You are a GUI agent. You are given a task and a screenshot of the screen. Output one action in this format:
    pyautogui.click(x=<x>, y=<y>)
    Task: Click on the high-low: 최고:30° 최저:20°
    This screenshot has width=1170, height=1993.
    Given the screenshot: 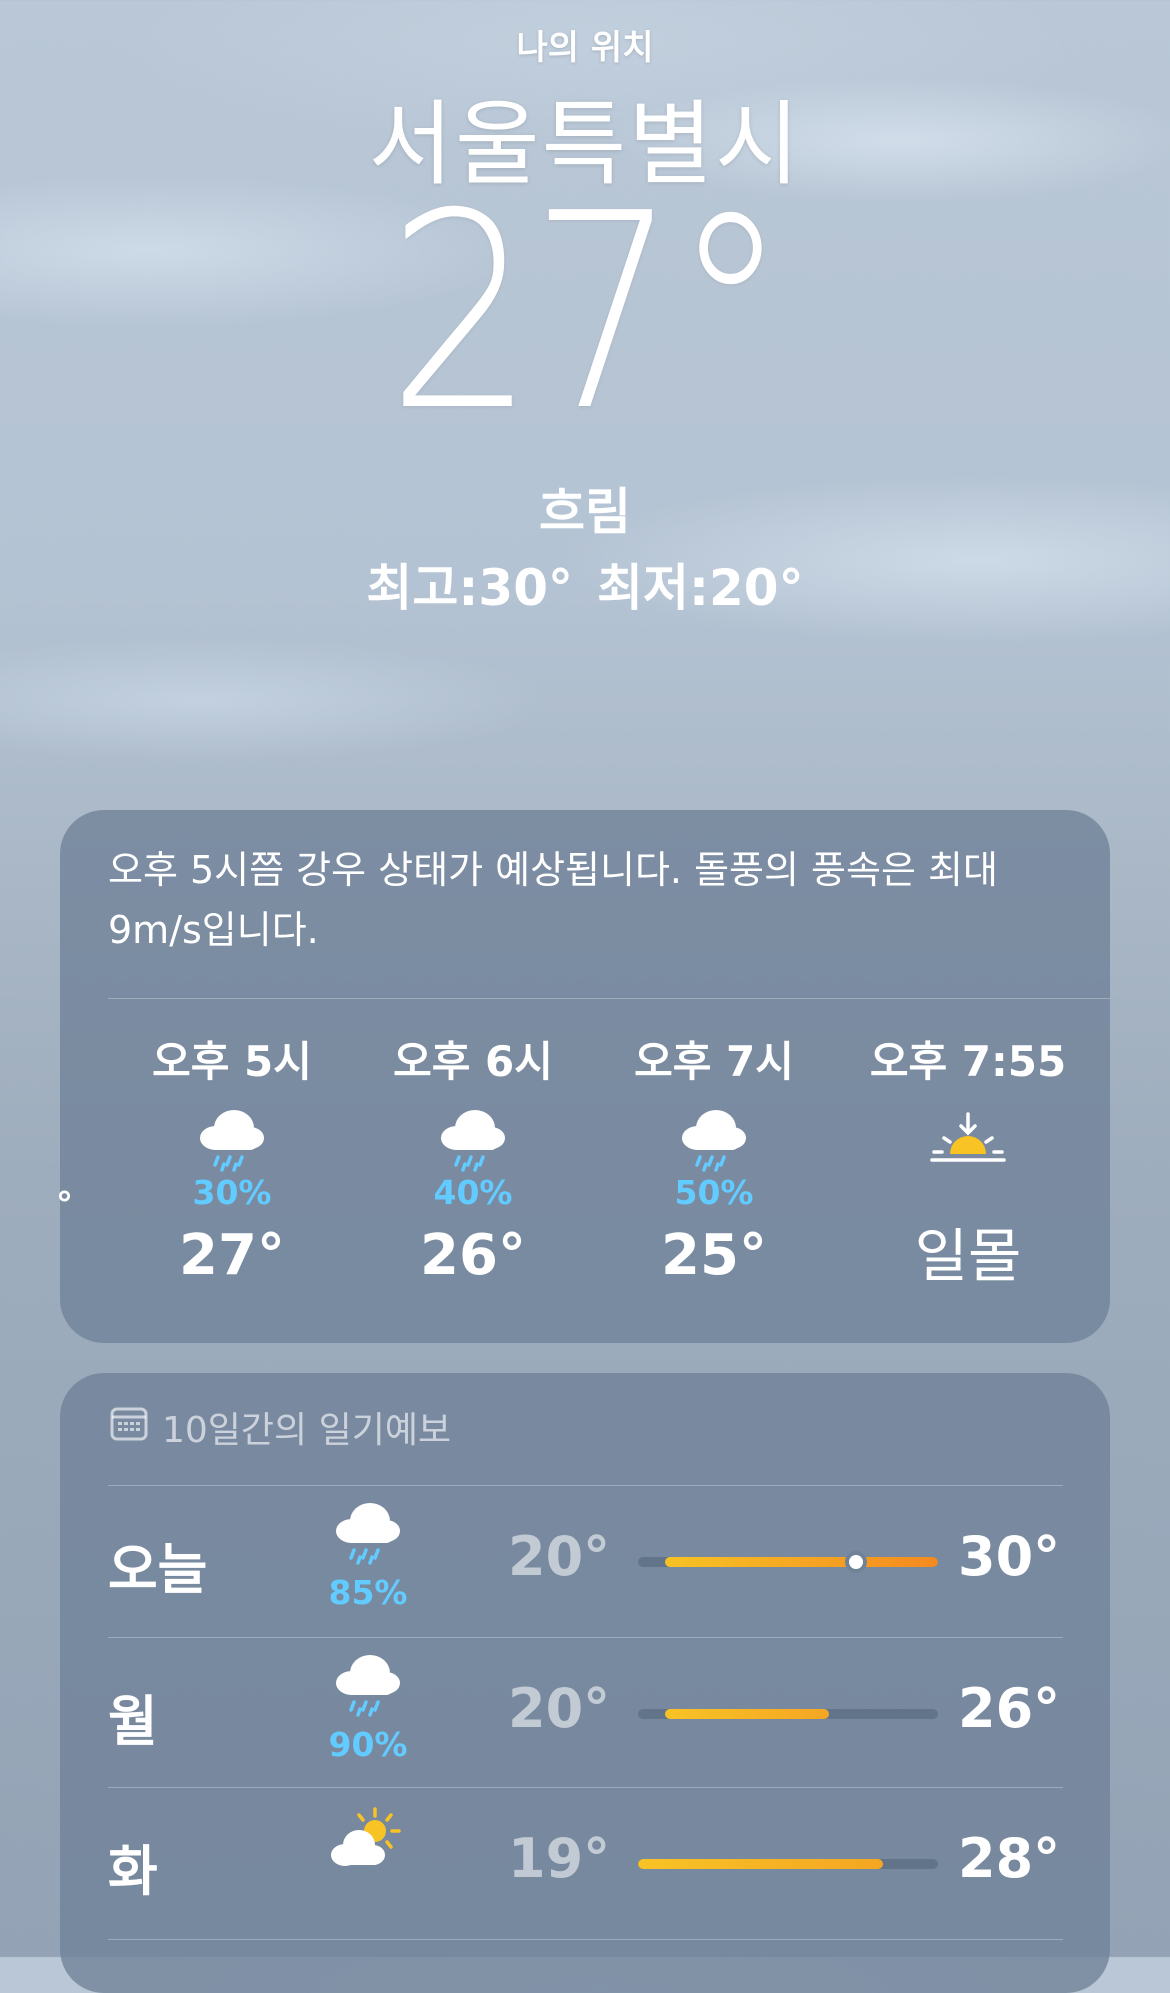 What is the action you would take?
    pyautogui.click(x=585, y=584)
    